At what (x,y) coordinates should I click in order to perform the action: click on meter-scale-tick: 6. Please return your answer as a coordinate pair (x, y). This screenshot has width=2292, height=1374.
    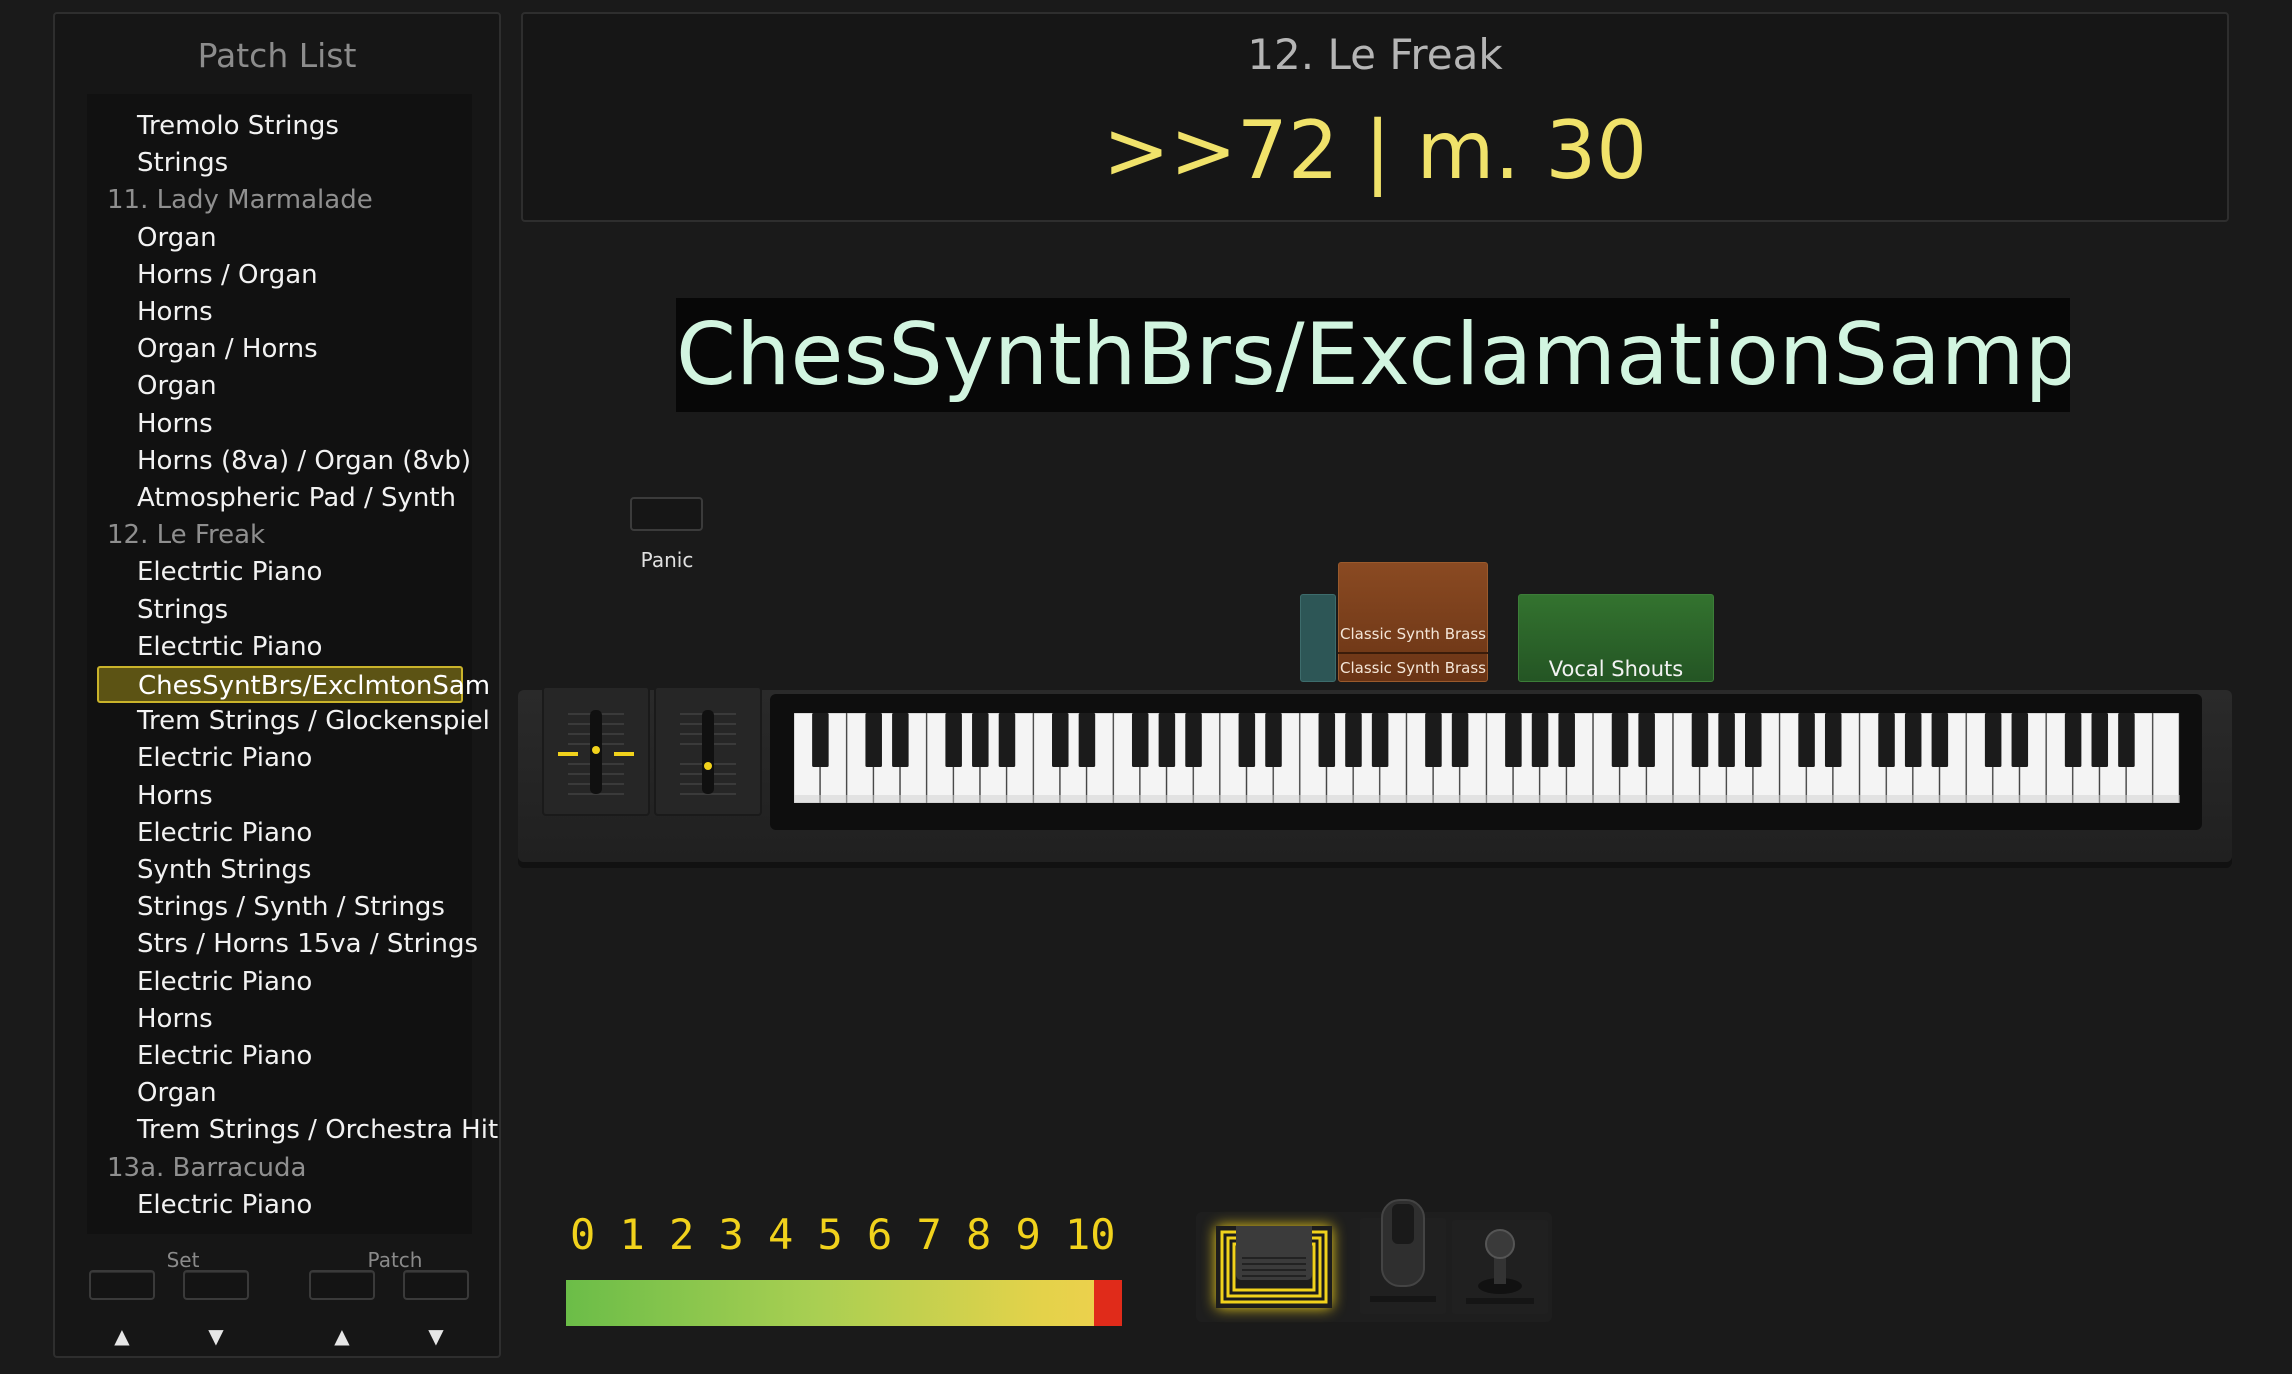
    Looking at the image, I should click on (880, 1234).